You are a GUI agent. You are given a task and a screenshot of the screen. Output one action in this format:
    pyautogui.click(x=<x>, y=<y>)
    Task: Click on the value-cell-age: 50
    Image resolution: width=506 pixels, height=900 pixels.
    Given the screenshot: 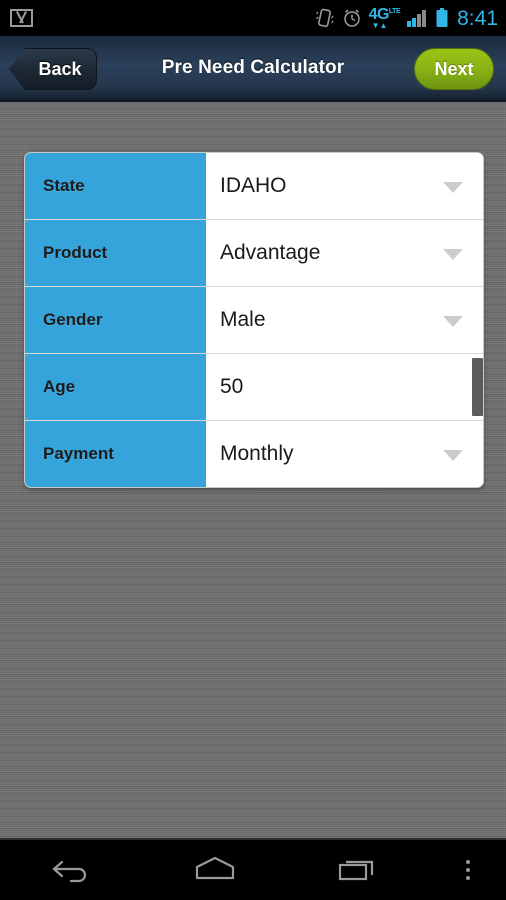 What is the action you would take?
    pyautogui.click(x=344, y=387)
    